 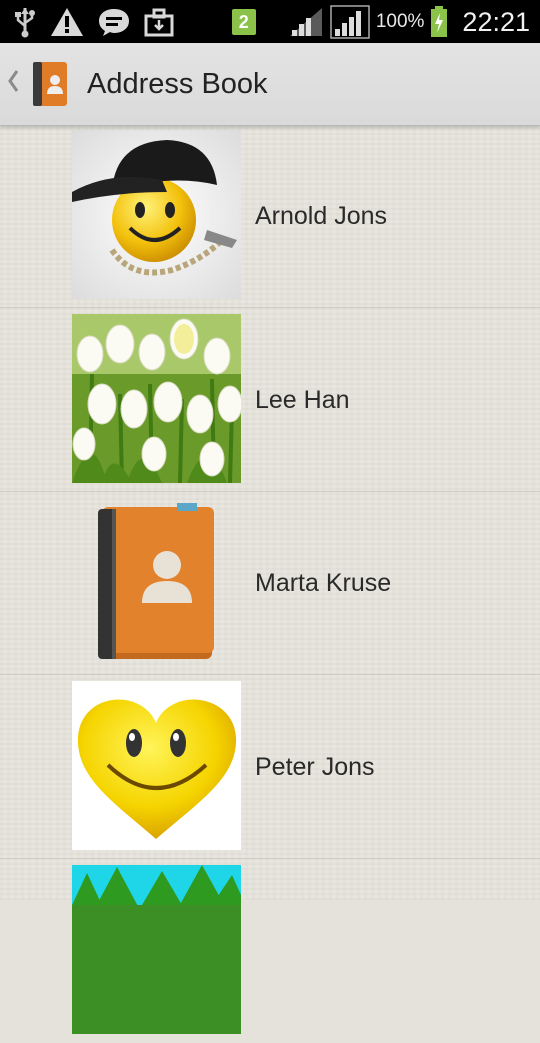 What do you see at coordinates (25, 22) in the screenshot?
I see `usb-icon` at bounding box center [25, 22].